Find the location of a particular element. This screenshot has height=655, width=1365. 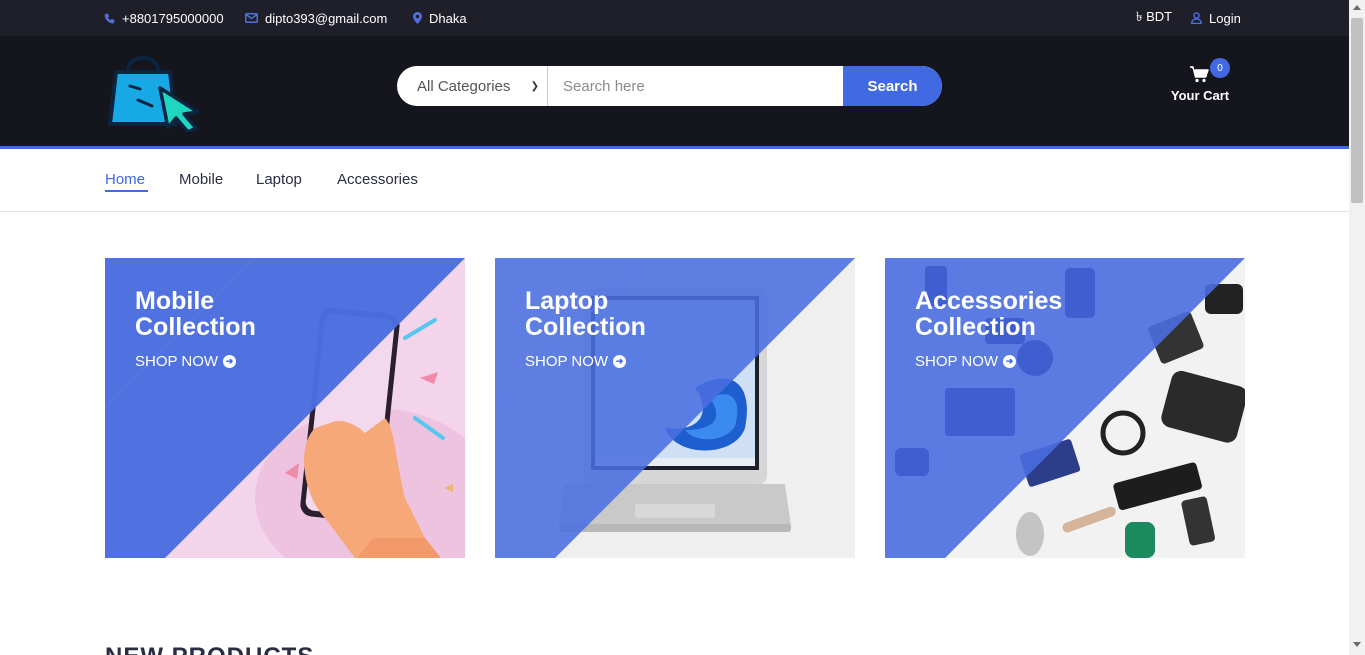

section-heading-text: NEW PRODUCTS is located at coordinates (209, 650).